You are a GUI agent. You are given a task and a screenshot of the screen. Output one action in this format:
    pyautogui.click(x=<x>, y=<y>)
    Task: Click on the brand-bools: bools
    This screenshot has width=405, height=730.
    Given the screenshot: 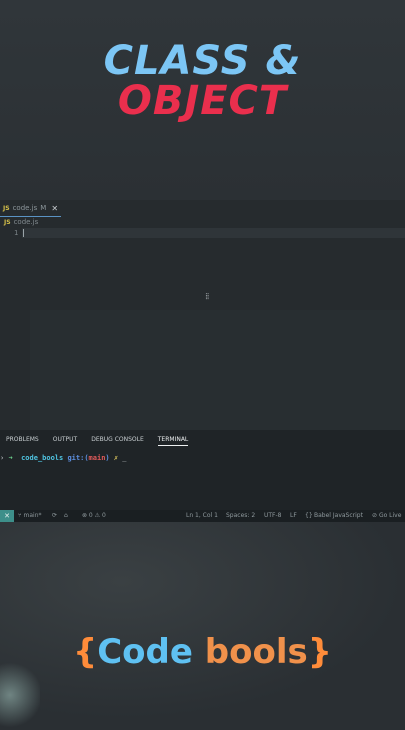 What is the action you would take?
    pyautogui.click(x=256, y=652)
    